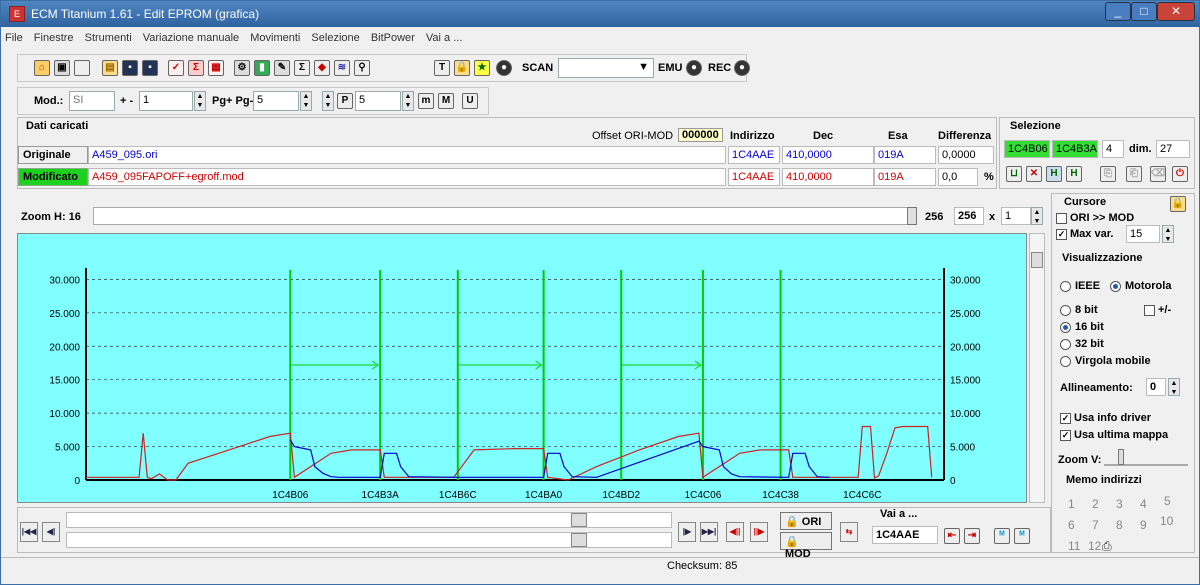 The image size is (1200, 585). I want to click on sel-h-icon: H, so click(1054, 174).